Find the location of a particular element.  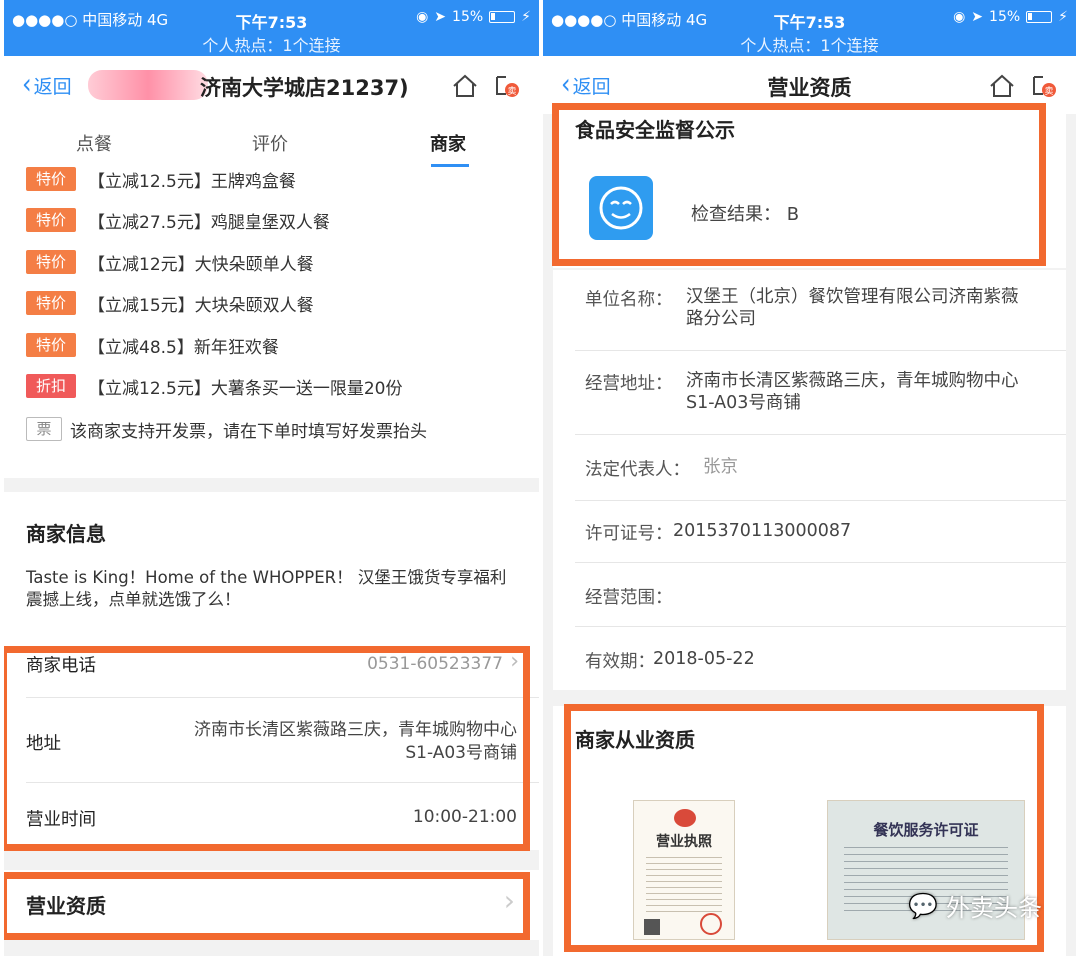

qualification-label: 营业资质 is located at coordinates (66, 906).